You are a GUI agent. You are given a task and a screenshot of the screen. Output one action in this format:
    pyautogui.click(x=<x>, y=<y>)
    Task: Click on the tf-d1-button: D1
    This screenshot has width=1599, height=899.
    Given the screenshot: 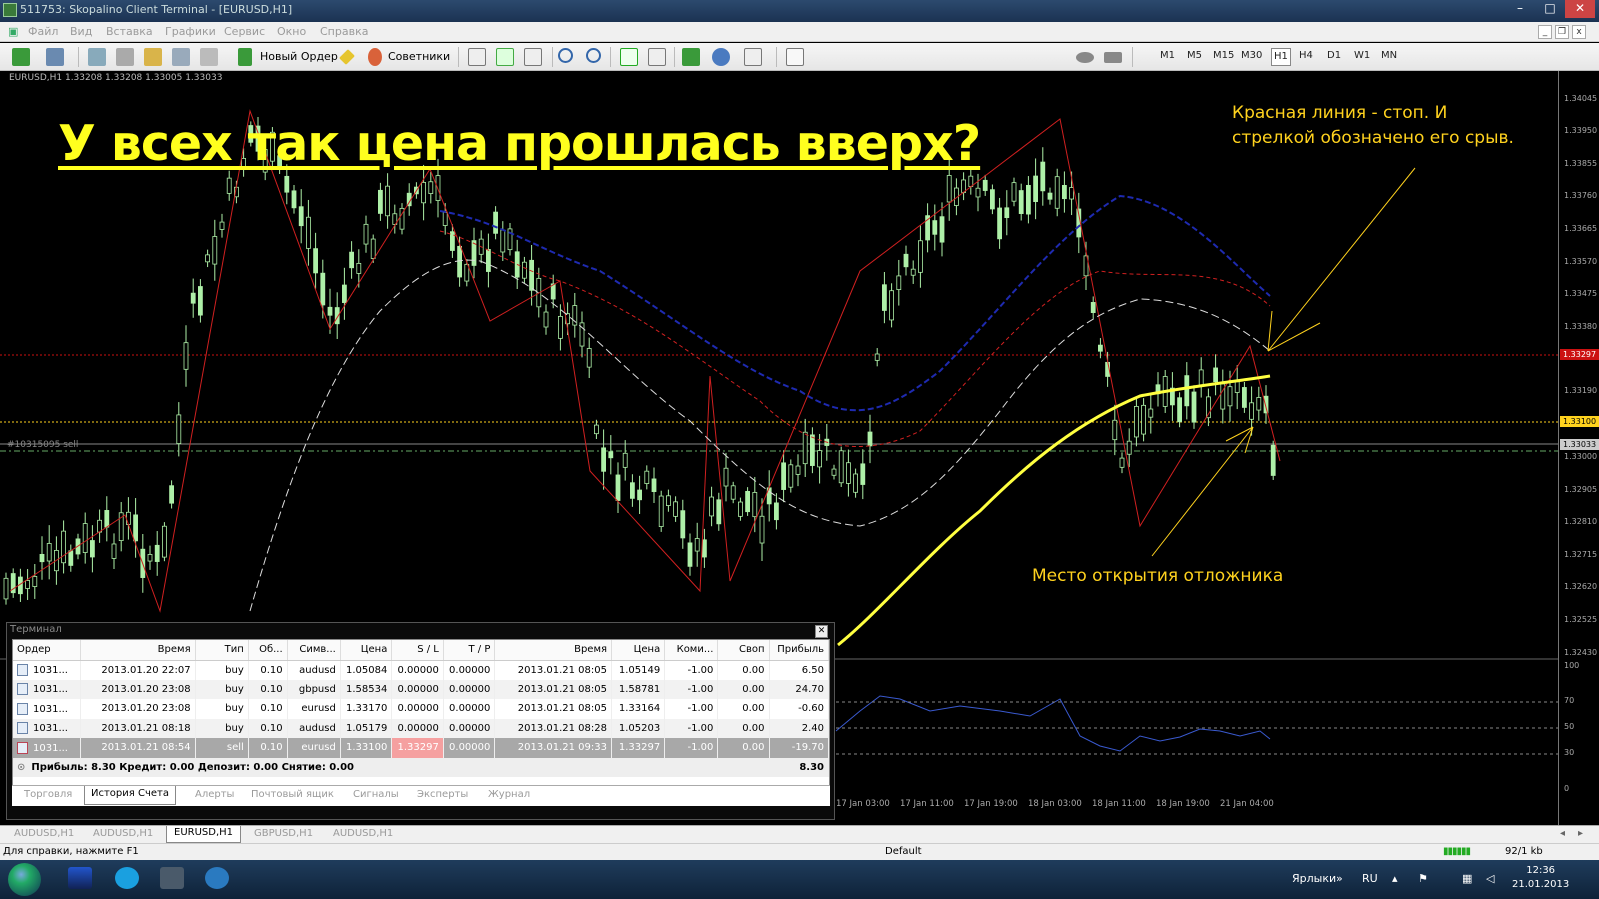 What is the action you would take?
    pyautogui.click(x=1334, y=55)
    